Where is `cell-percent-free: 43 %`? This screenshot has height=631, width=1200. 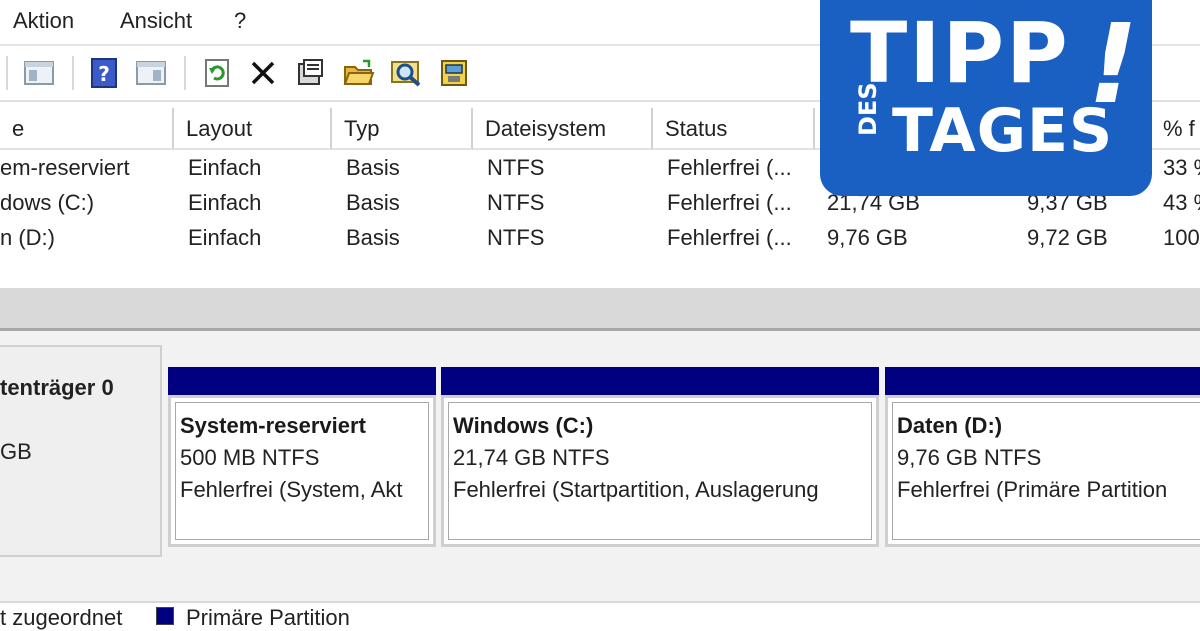 cell-percent-free: 43 % is located at coordinates (1181, 202).